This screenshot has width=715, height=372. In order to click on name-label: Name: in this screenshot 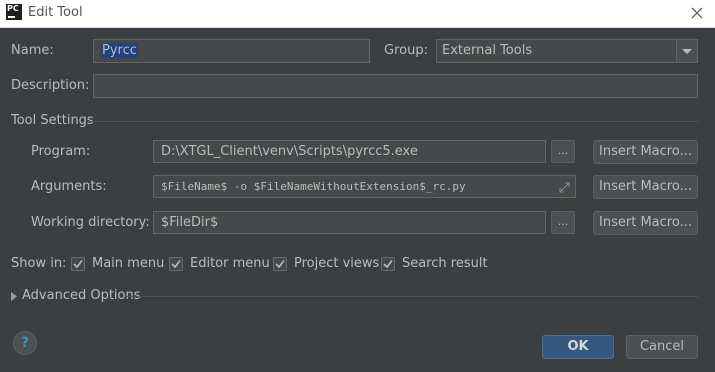, I will do `click(32, 50)`.